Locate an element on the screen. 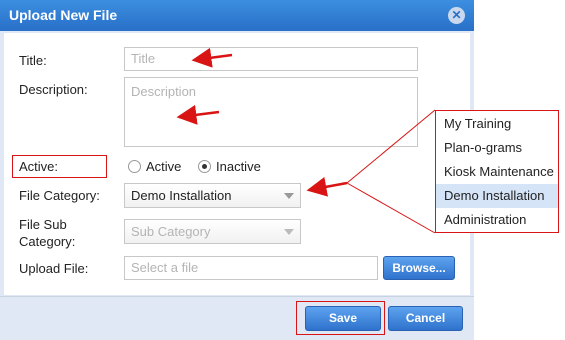 This screenshot has width=565, height=340. dropdown-item: Kiosk Maintenance is located at coordinates (497, 172).